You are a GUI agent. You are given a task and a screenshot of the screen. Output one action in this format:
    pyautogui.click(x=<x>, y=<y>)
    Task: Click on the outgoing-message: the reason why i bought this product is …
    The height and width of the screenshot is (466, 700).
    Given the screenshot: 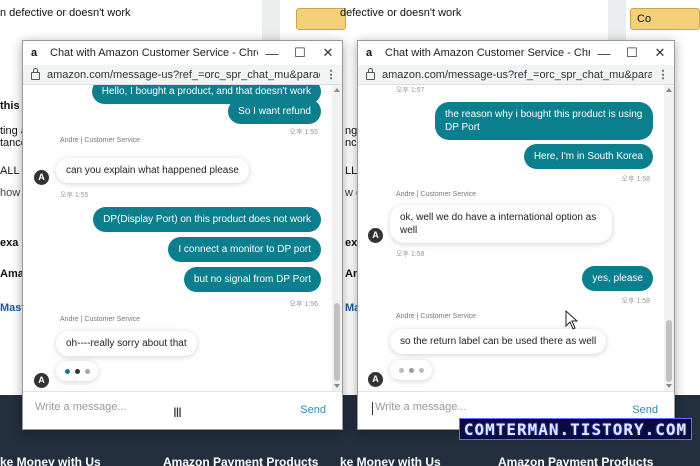 What is the action you would take?
    pyautogui.click(x=544, y=121)
    